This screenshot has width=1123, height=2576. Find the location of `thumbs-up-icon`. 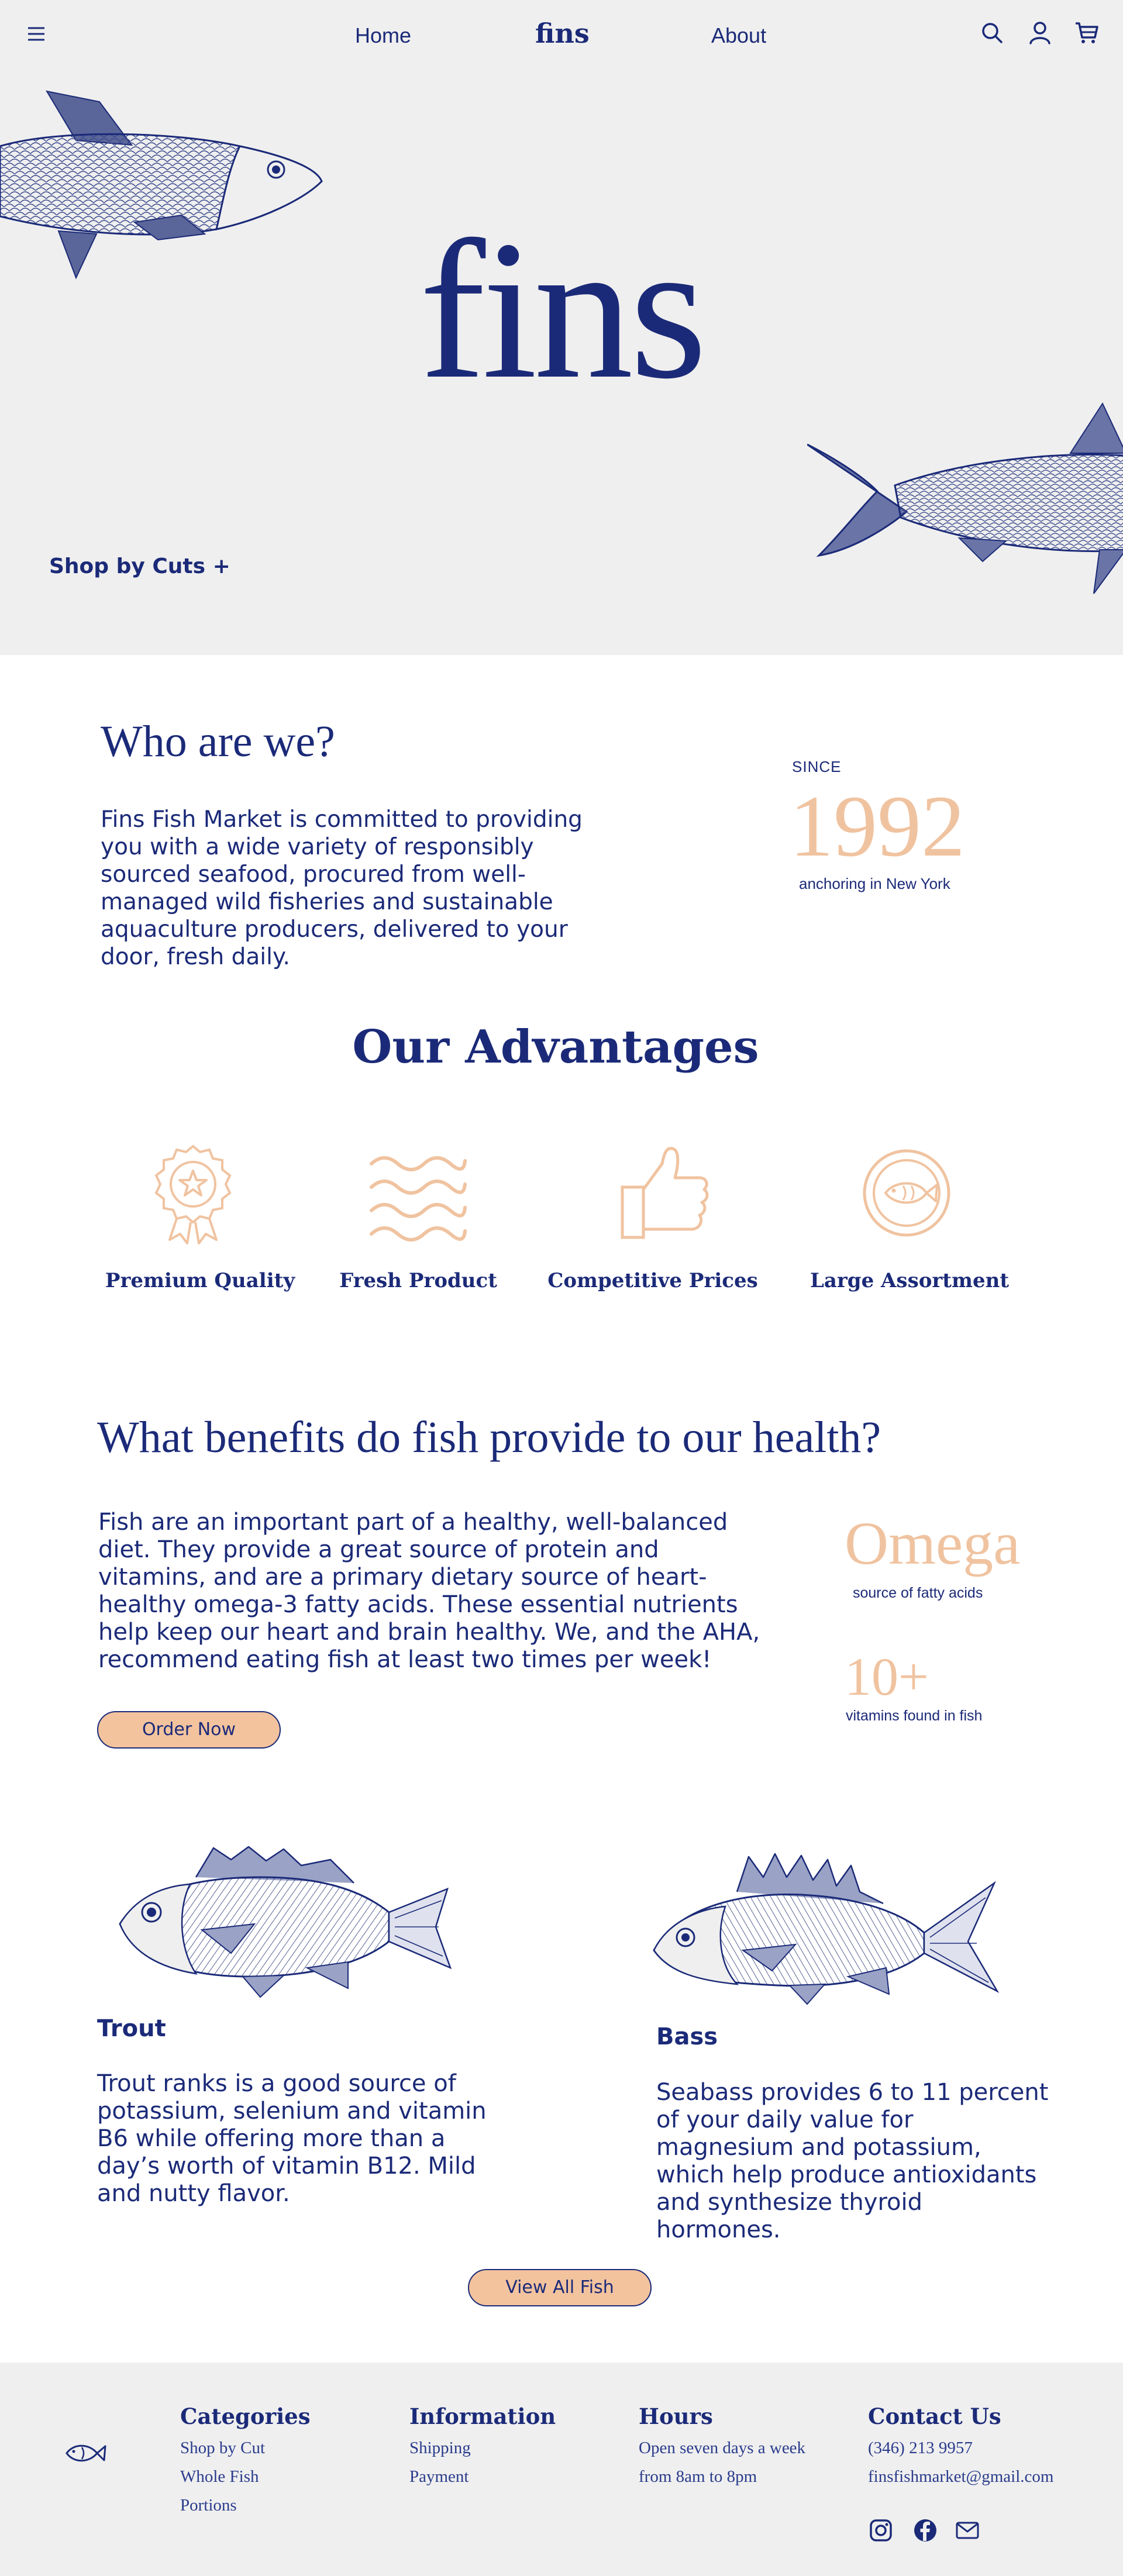

thumbs-up-icon is located at coordinates (665, 1193).